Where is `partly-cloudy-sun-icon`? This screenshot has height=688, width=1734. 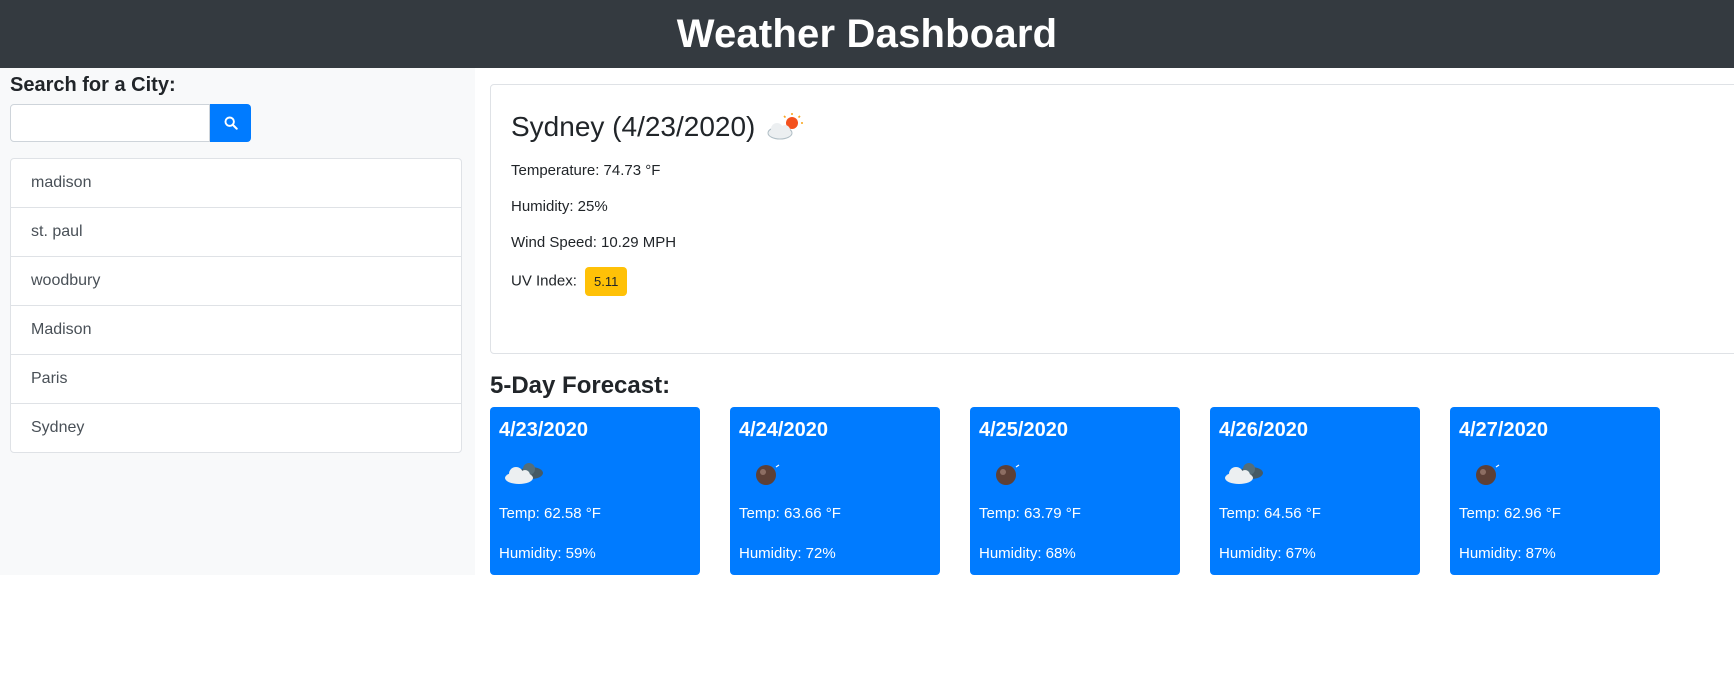
partly-cloudy-sun-icon is located at coordinates (785, 126).